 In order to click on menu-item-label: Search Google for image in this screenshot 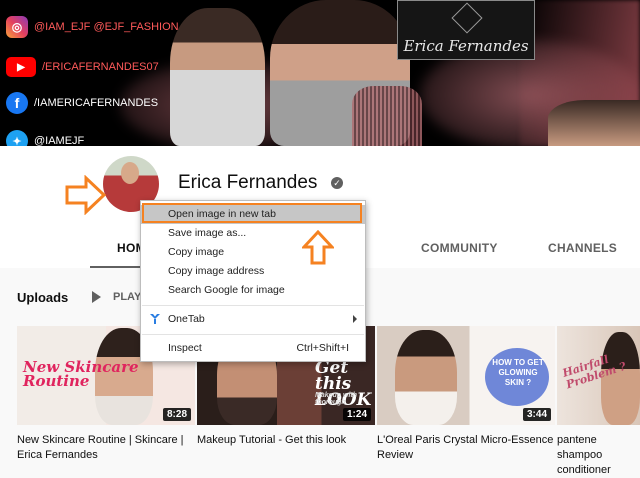, I will do `click(226, 290)`.